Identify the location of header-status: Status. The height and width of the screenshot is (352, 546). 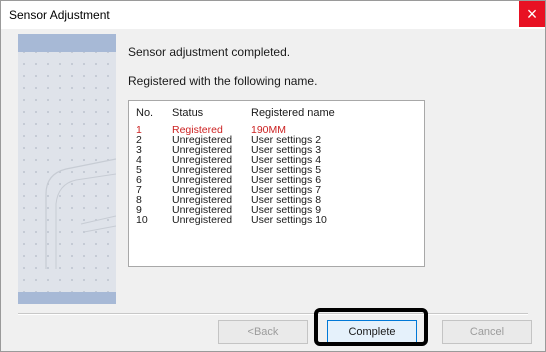
(188, 113).